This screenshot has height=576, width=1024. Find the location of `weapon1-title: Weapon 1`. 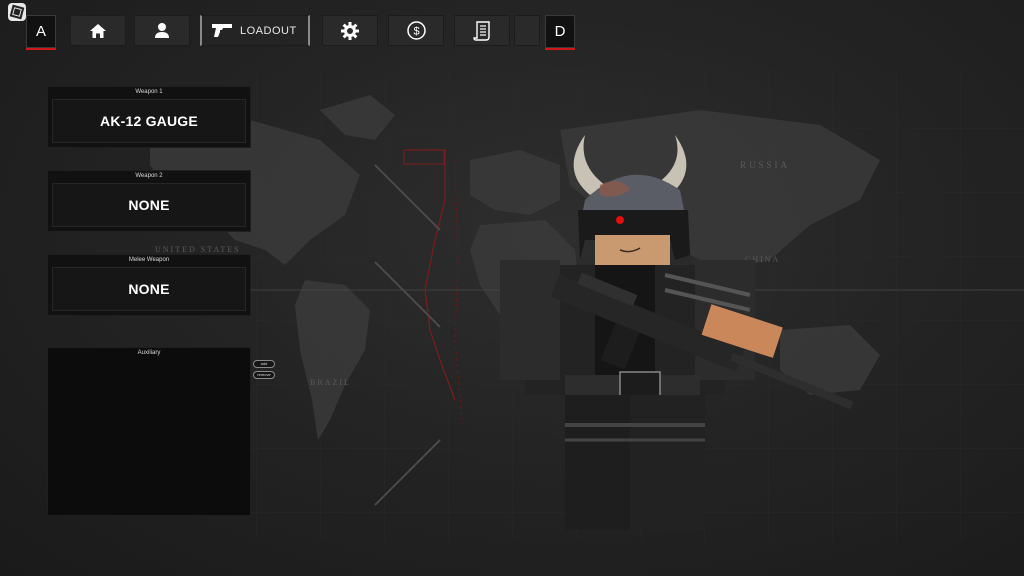

weapon1-title: Weapon 1 is located at coordinates (149, 92).